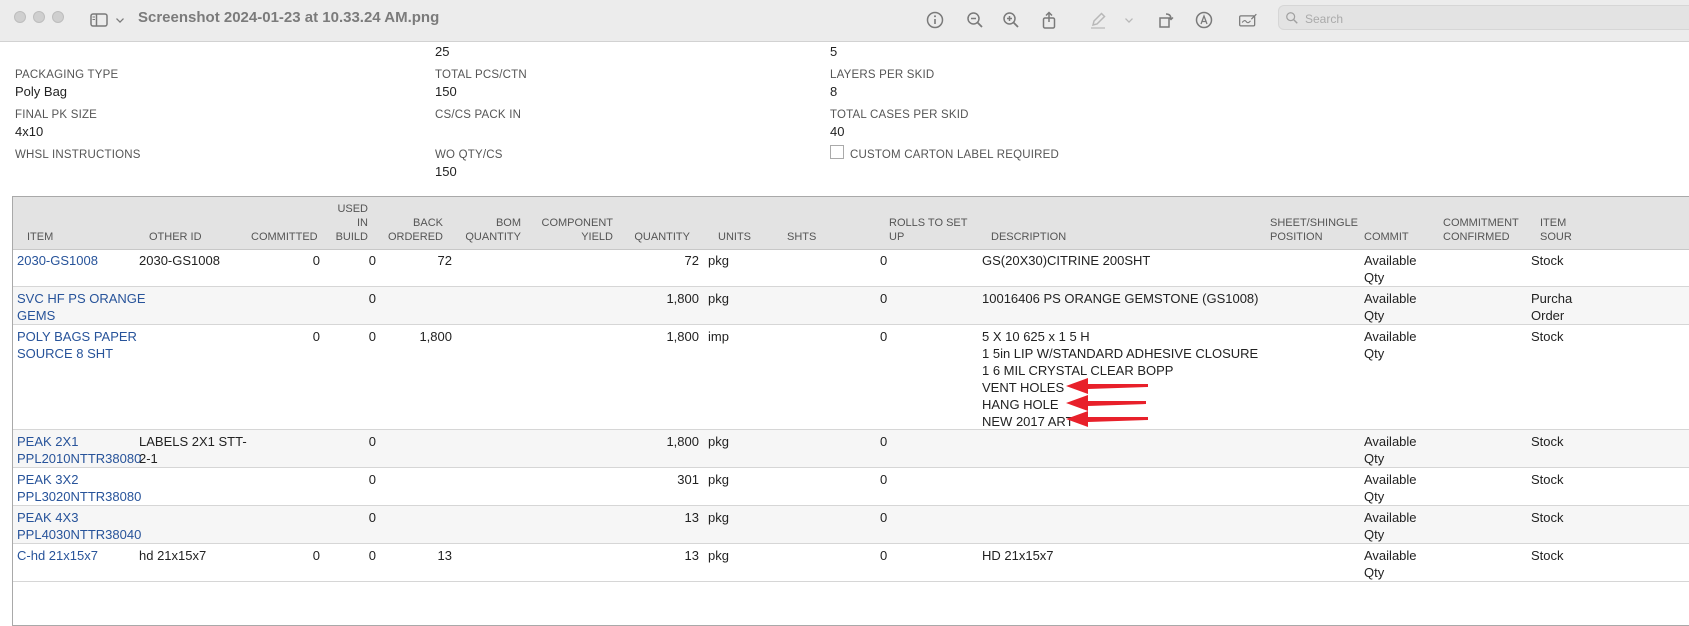 The height and width of the screenshot is (626, 1689). What do you see at coordinates (77, 345) in the screenshot?
I see `cell-item: POLY BAGS PAPER SOURCE 8 SHT` at bounding box center [77, 345].